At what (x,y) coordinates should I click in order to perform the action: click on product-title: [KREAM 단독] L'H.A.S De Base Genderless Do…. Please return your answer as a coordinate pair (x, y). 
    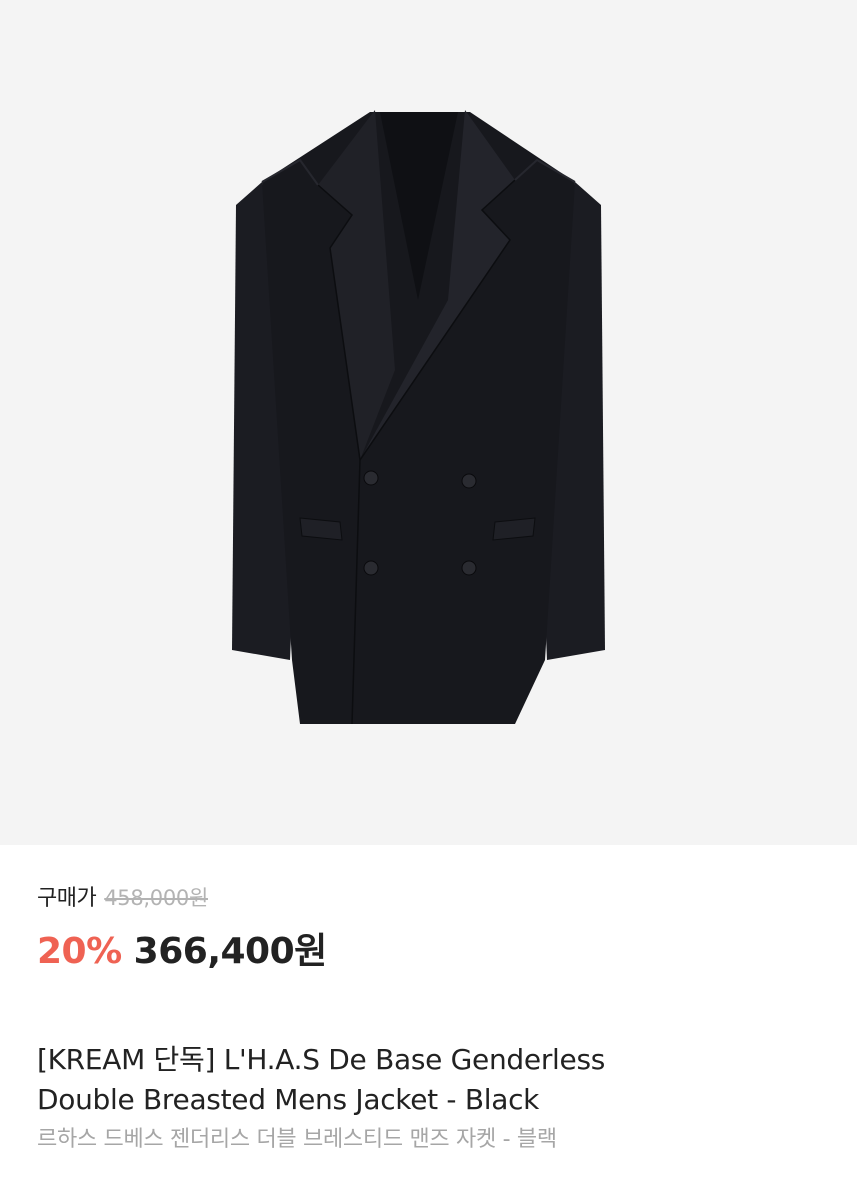
    Looking at the image, I should click on (432, 1080).